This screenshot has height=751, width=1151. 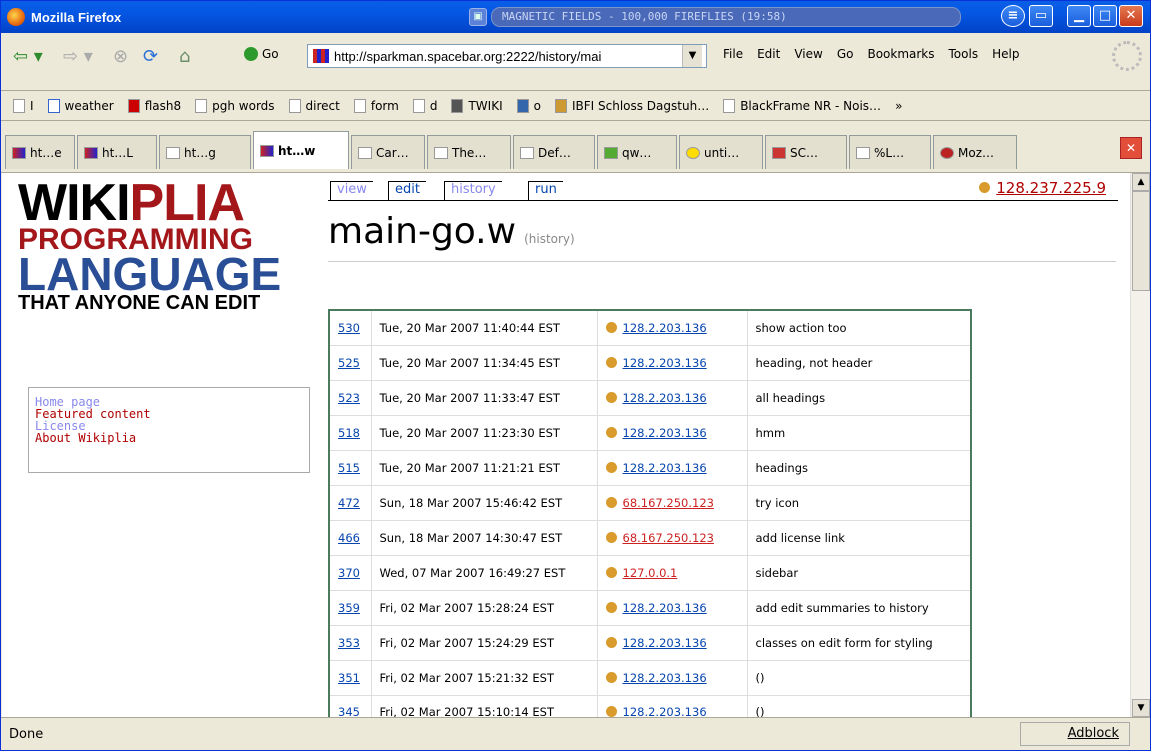 What do you see at coordinates (154, 105) in the screenshot?
I see `bookmark-flash8: flash8` at bounding box center [154, 105].